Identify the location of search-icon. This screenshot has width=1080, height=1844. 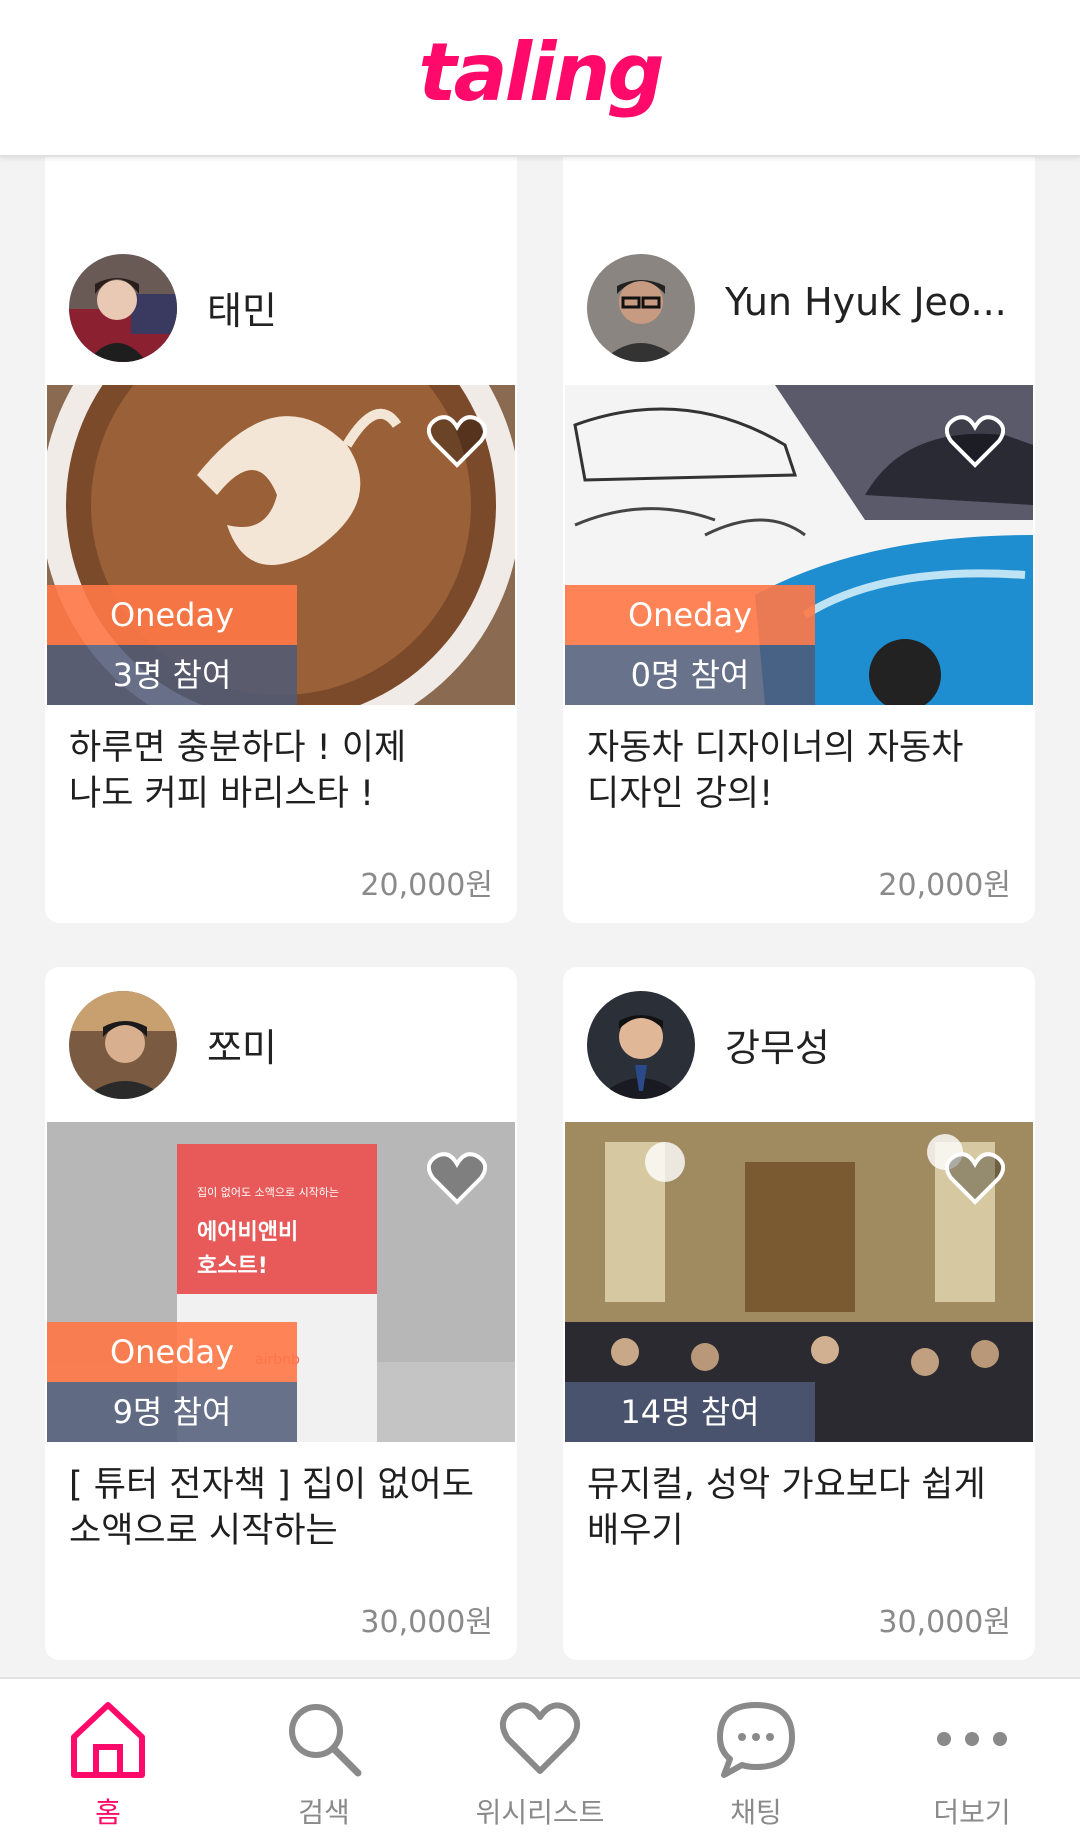
(325, 1740).